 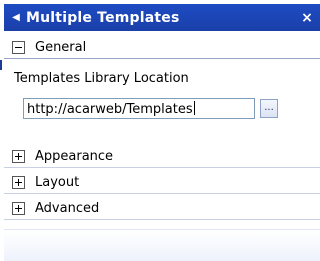 I want to click on section-advanced-label: Advanced, so click(x=67, y=208).